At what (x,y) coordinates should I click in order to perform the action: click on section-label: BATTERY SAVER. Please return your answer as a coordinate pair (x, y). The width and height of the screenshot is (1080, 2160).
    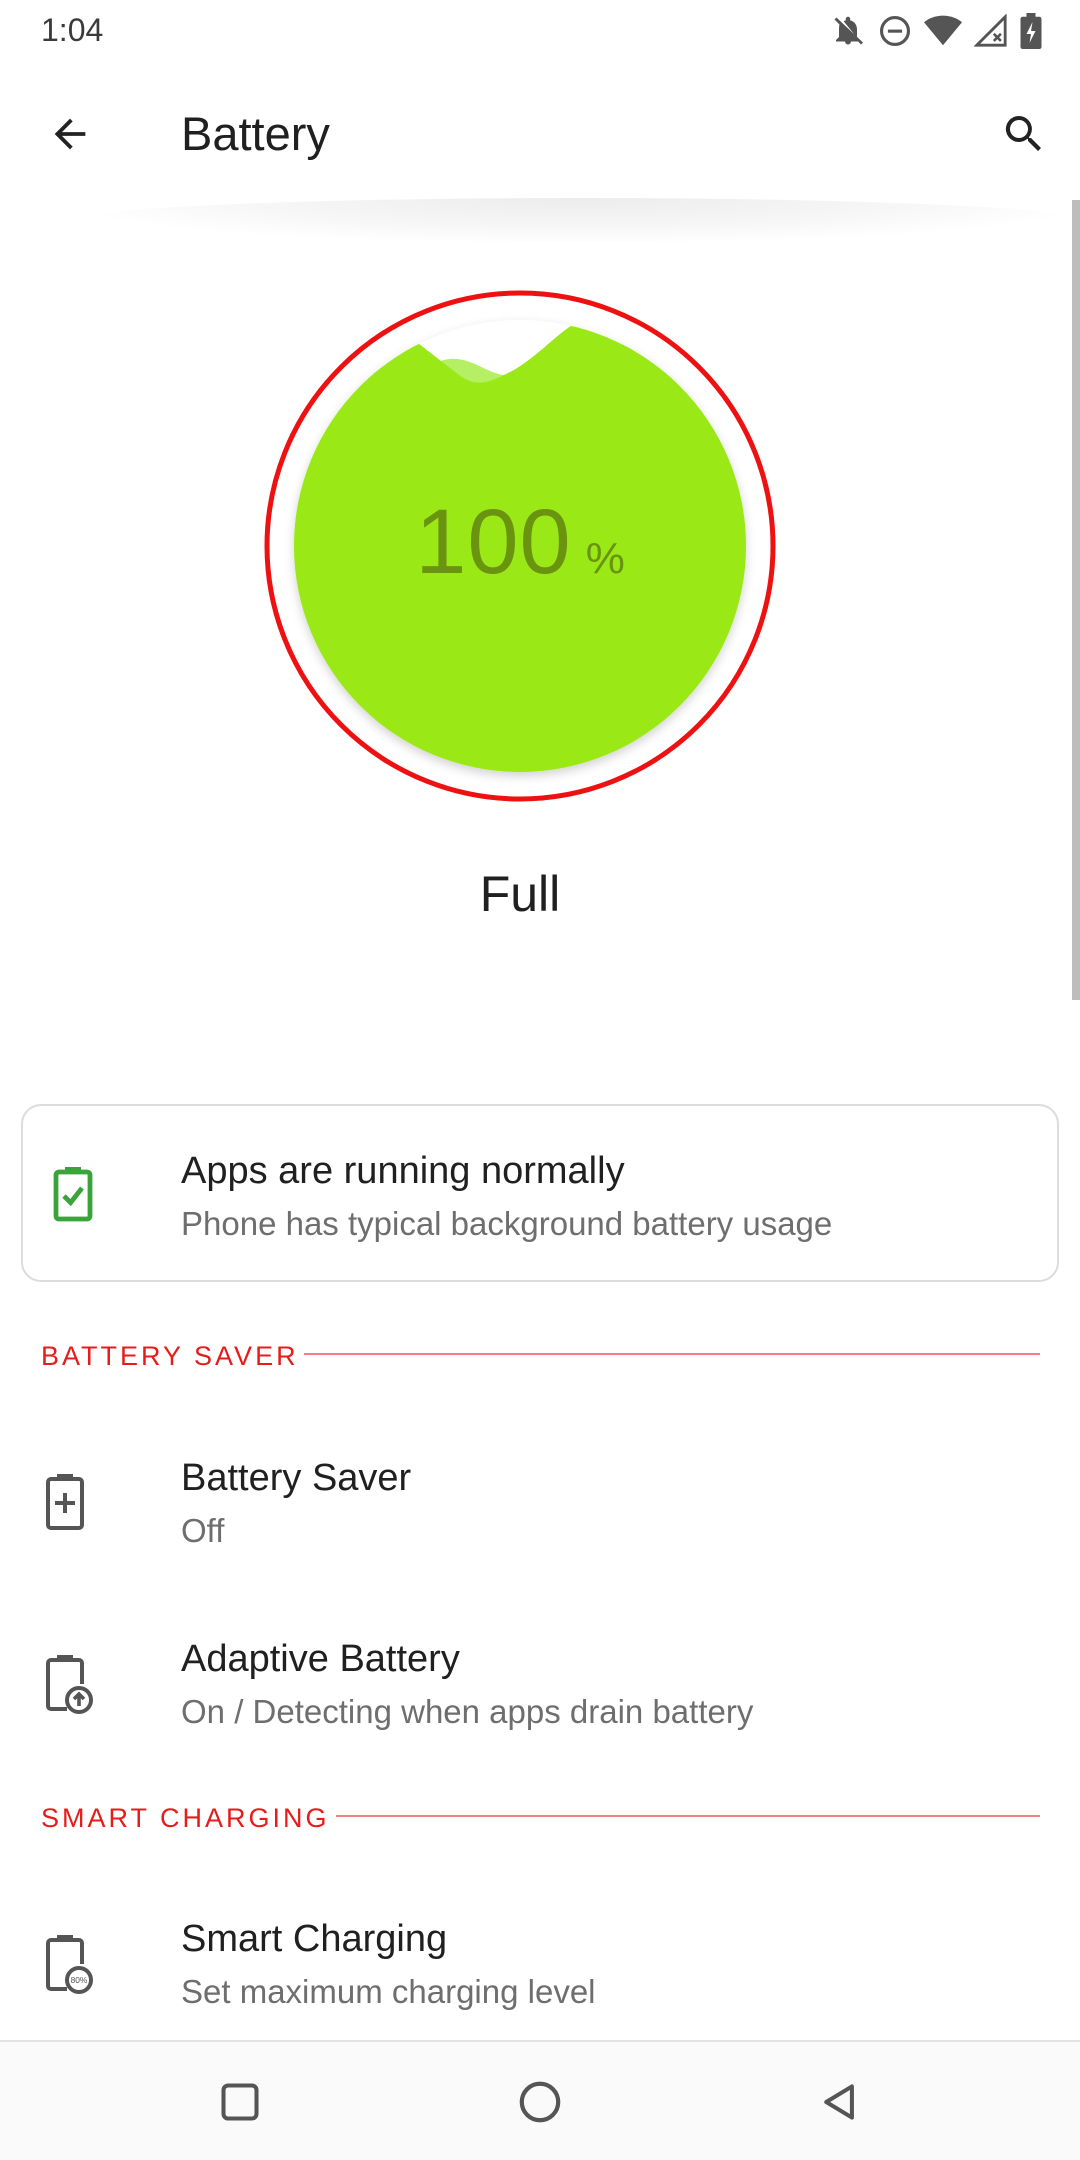
    Looking at the image, I should click on (170, 1355).